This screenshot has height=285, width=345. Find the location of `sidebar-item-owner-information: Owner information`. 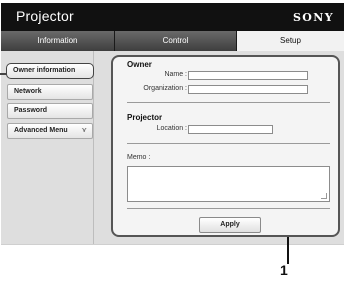

sidebar-item-owner-information: Owner information is located at coordinates (50, 71).